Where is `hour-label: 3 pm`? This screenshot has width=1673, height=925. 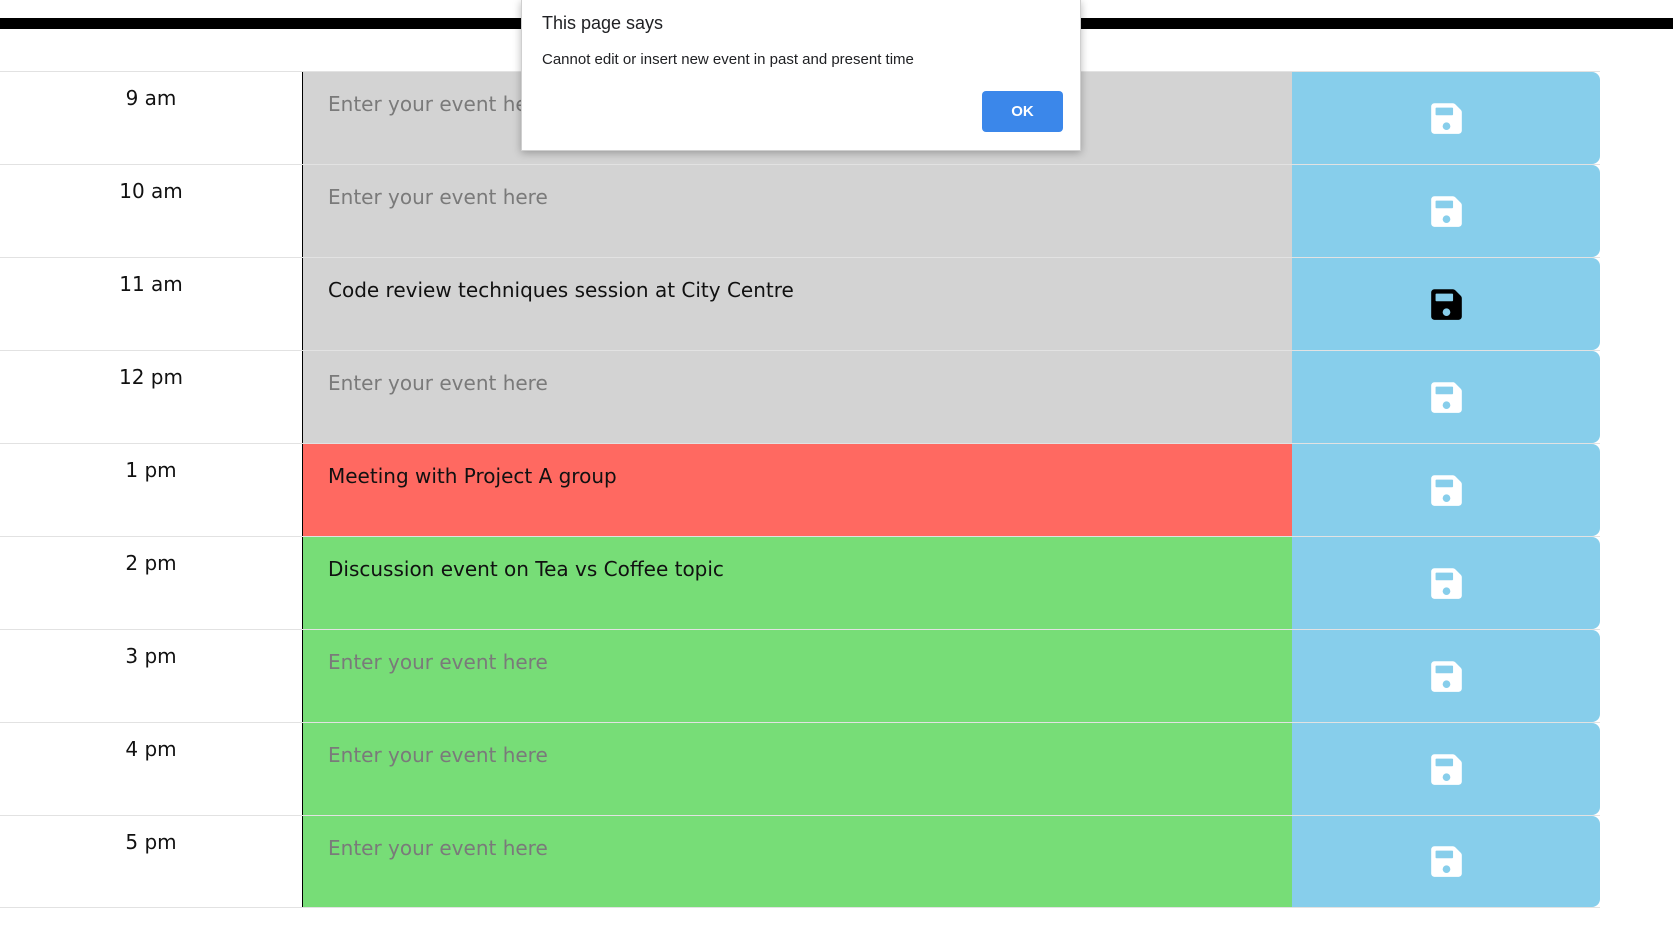
hour-label: 3 pm is located at coordinates (151, 676).